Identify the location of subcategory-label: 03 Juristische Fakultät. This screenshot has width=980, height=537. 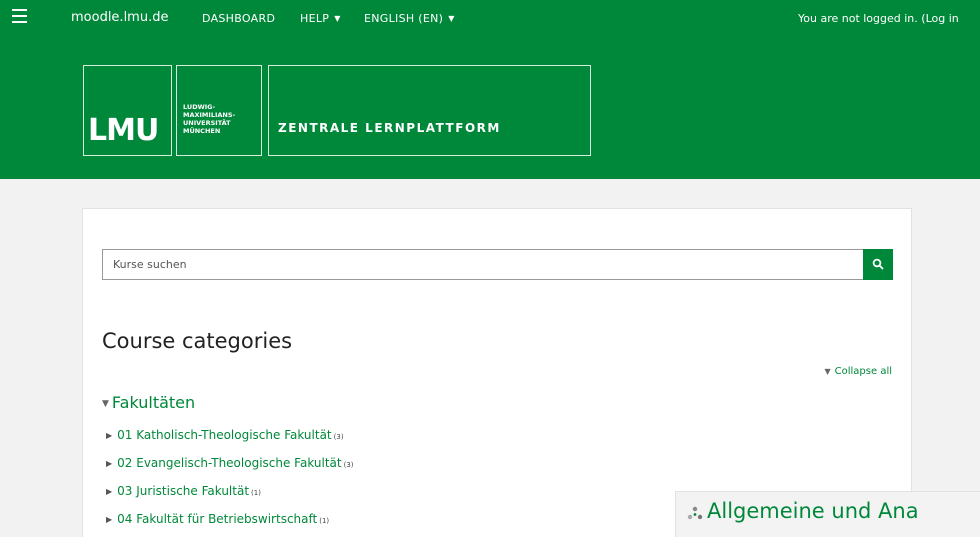
(183, 491).